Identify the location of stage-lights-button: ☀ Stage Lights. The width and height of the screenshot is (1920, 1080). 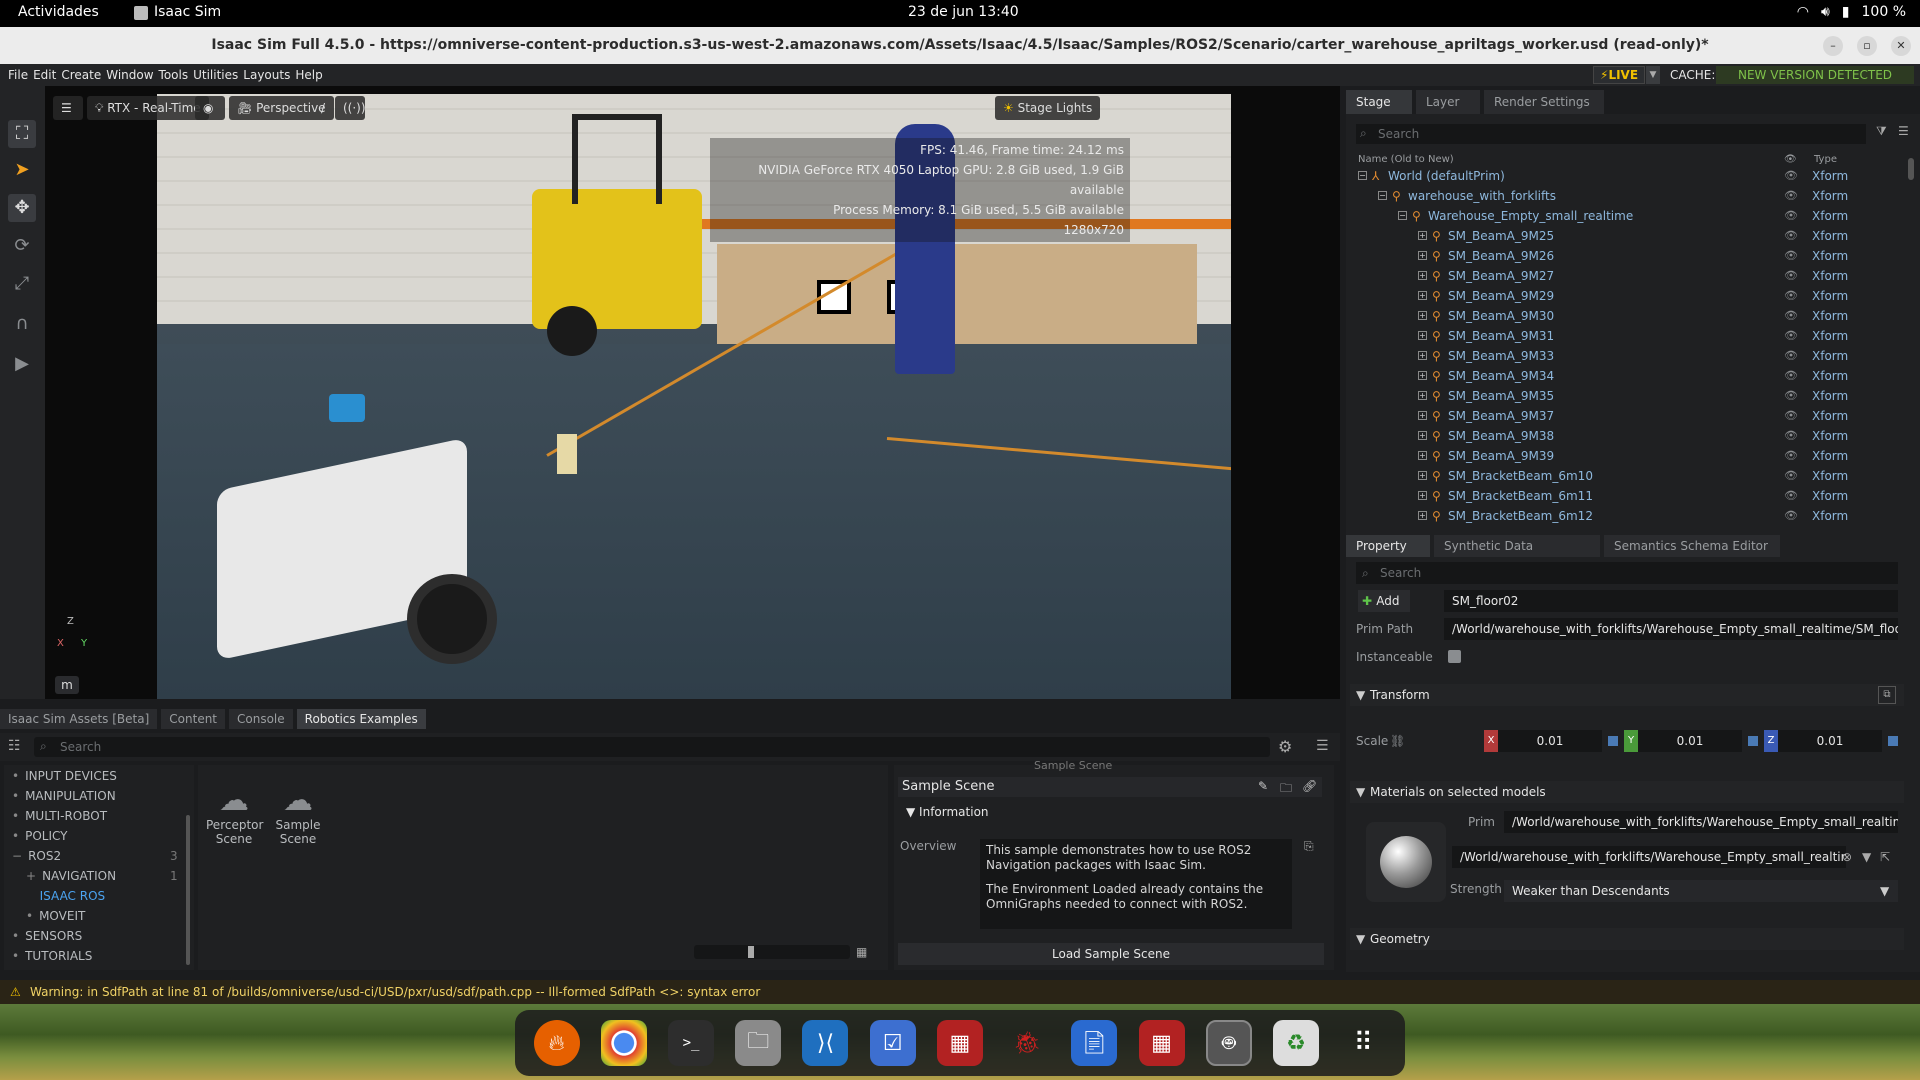
(1048, 108).